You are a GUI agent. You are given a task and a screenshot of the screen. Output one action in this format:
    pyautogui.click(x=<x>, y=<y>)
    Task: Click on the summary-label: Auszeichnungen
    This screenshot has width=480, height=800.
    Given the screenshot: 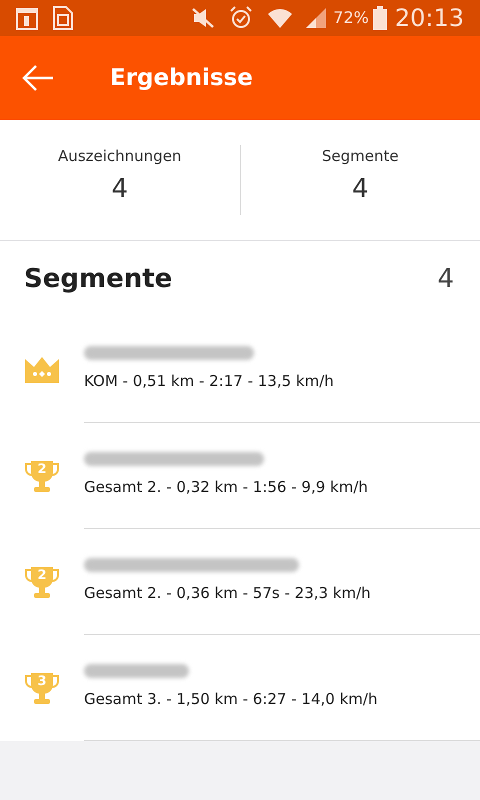 What is the action you would take?
    pyautogui.click(x=120, y=156)
    